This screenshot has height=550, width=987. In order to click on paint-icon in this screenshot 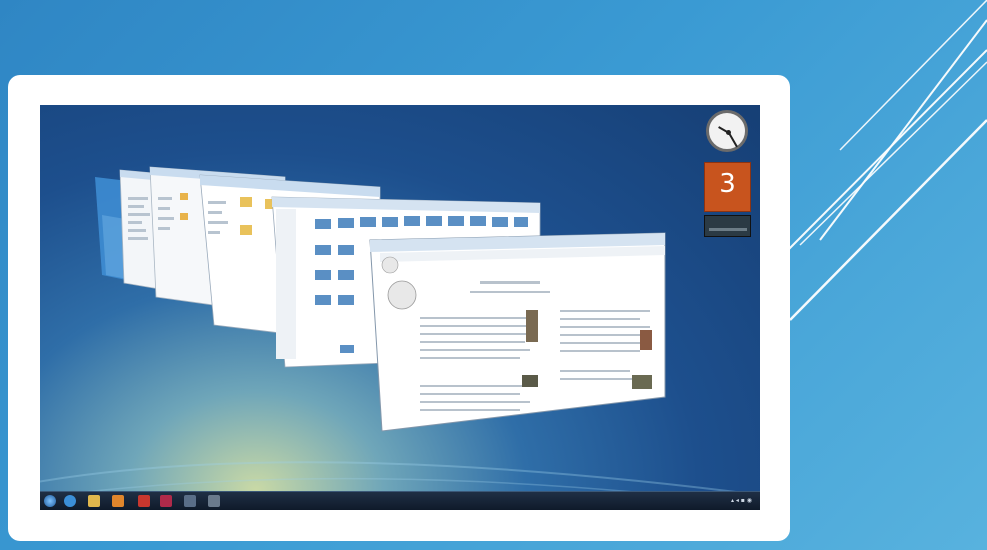, I will do `click(144, 501)`.